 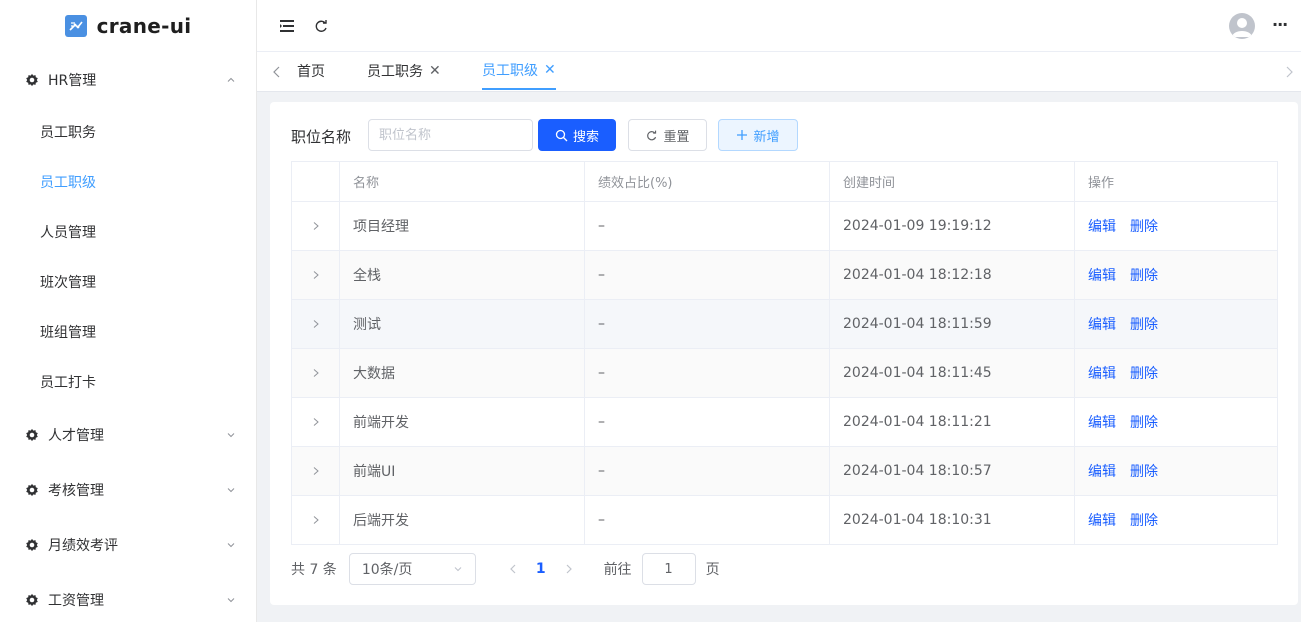 What do you see at coordinates (144, 26) in the screenshot?
I see `logo-text: crane-ui` at bounding box center [144, 26].